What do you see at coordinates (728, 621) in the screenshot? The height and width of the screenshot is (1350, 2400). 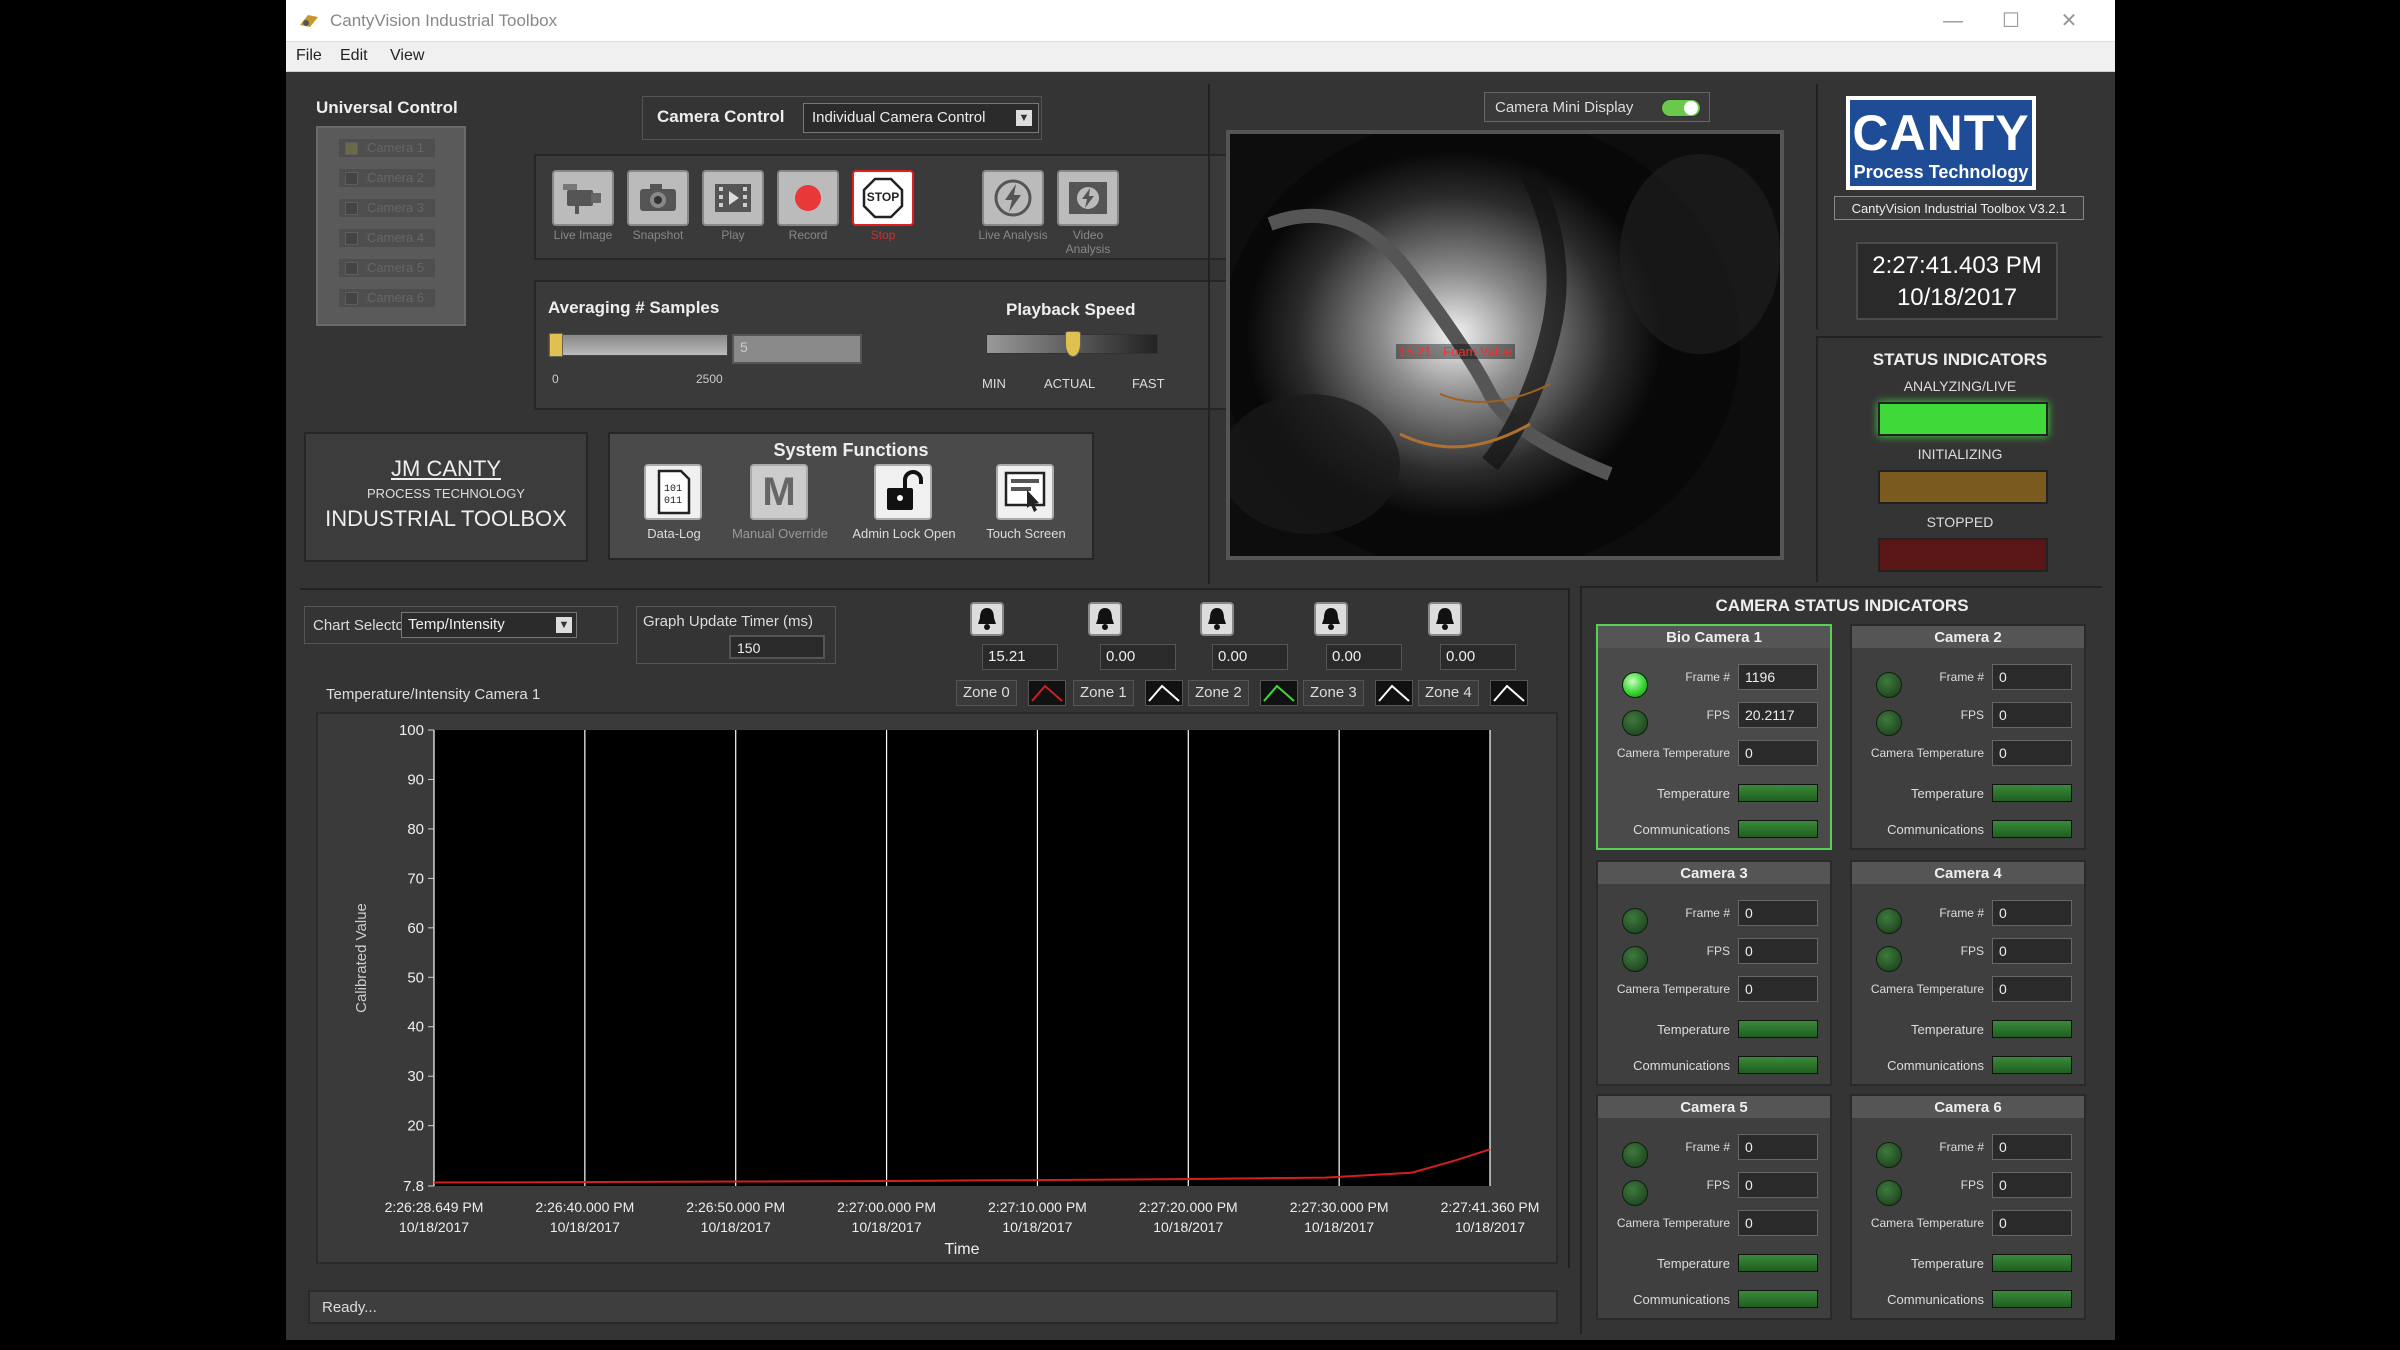 I see `graph-timer-label: Graph Update Timer (ms)` at bounding box center [728, 621].